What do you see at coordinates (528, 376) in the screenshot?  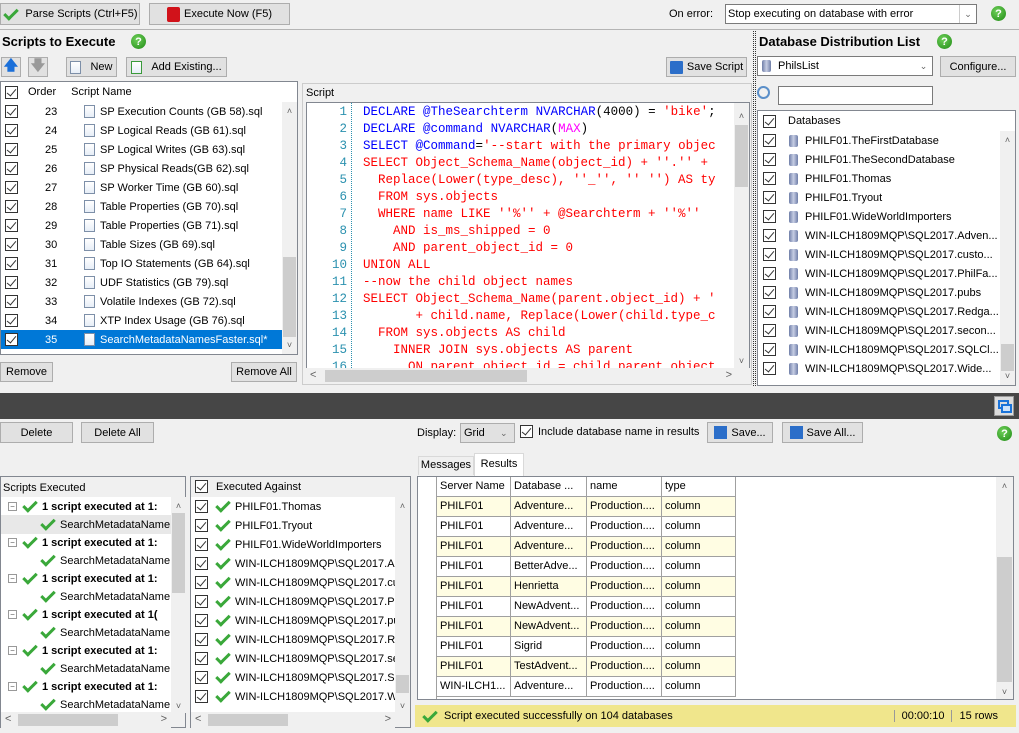 I see `code-hscroll: < >` at bounding box center [528, 376].